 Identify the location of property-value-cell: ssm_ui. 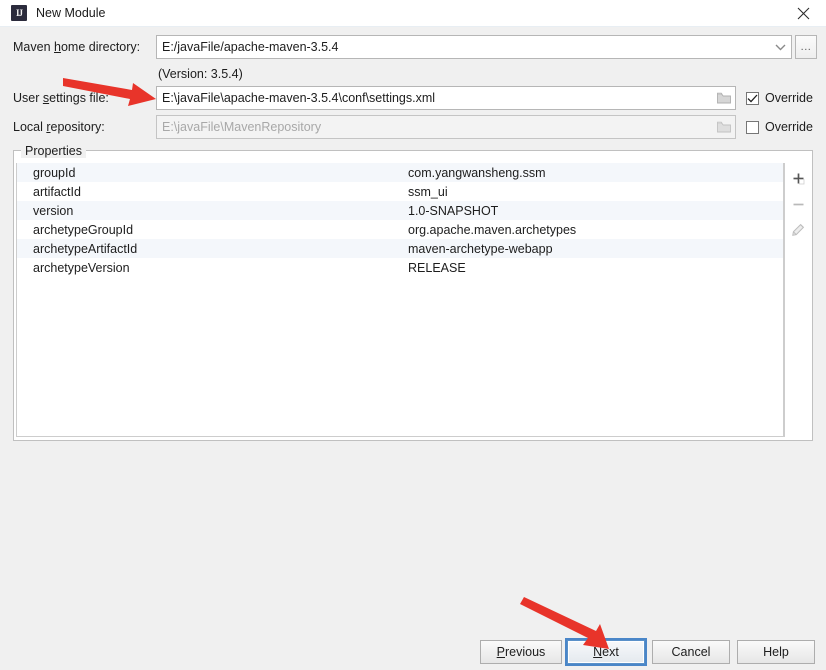
(428, 191).